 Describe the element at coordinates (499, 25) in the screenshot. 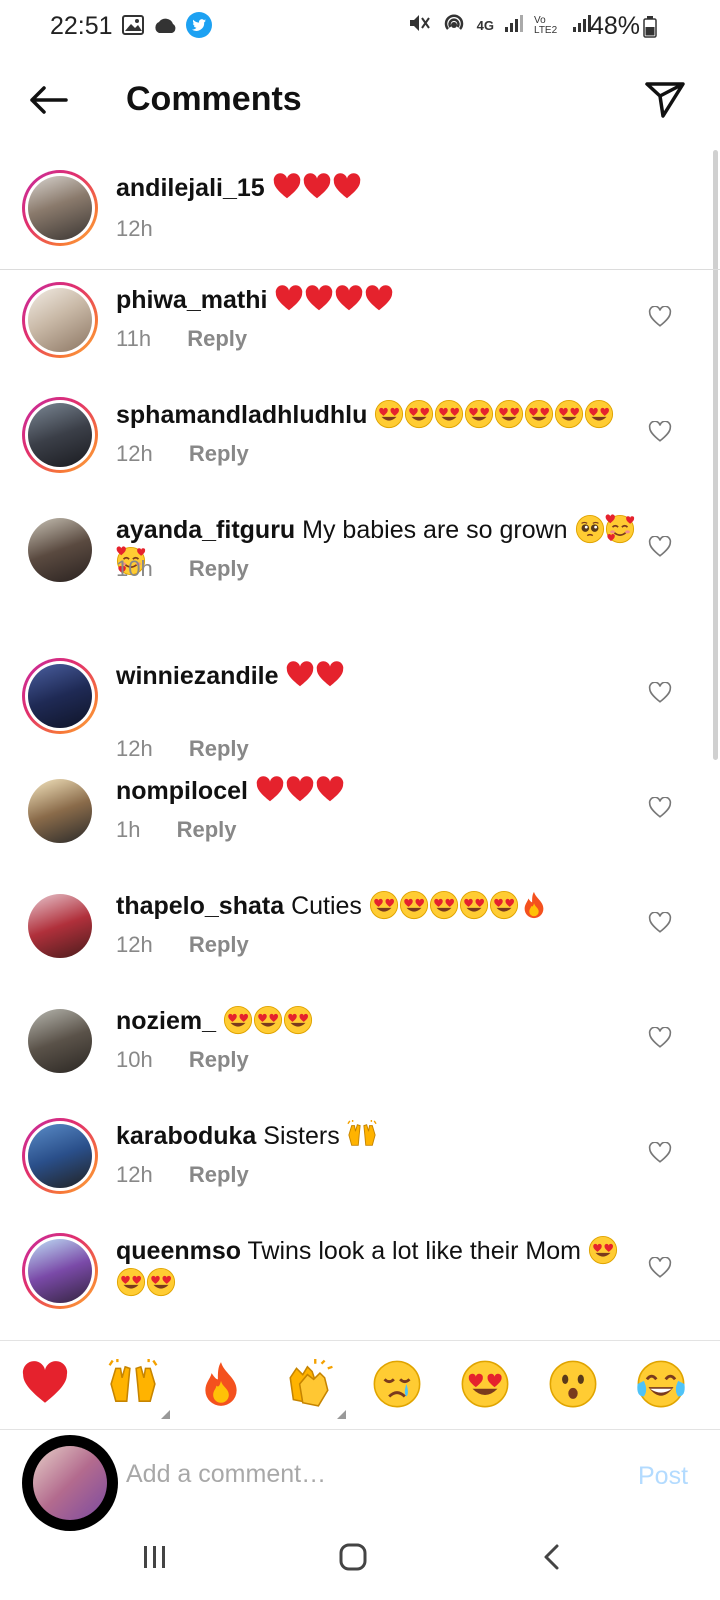

I see `status-system-icons: 4G Vo LTE2` at that location.